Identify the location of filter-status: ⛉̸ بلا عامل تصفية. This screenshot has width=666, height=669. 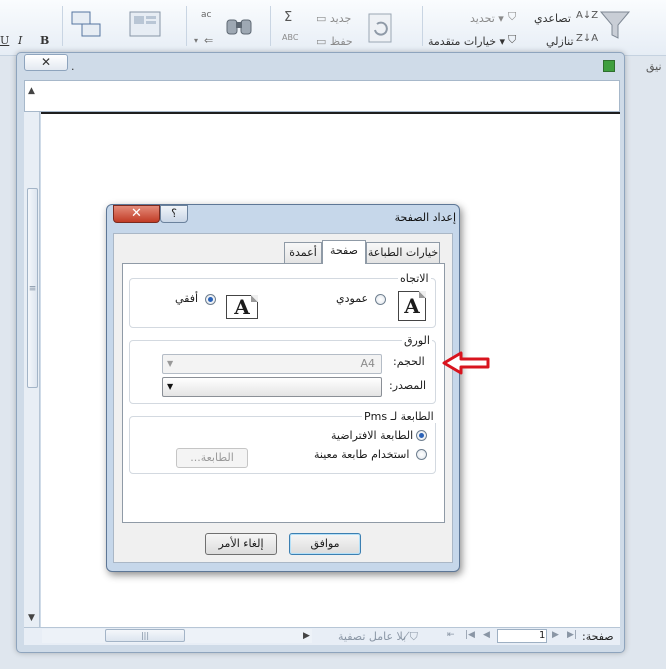
(378, 637).